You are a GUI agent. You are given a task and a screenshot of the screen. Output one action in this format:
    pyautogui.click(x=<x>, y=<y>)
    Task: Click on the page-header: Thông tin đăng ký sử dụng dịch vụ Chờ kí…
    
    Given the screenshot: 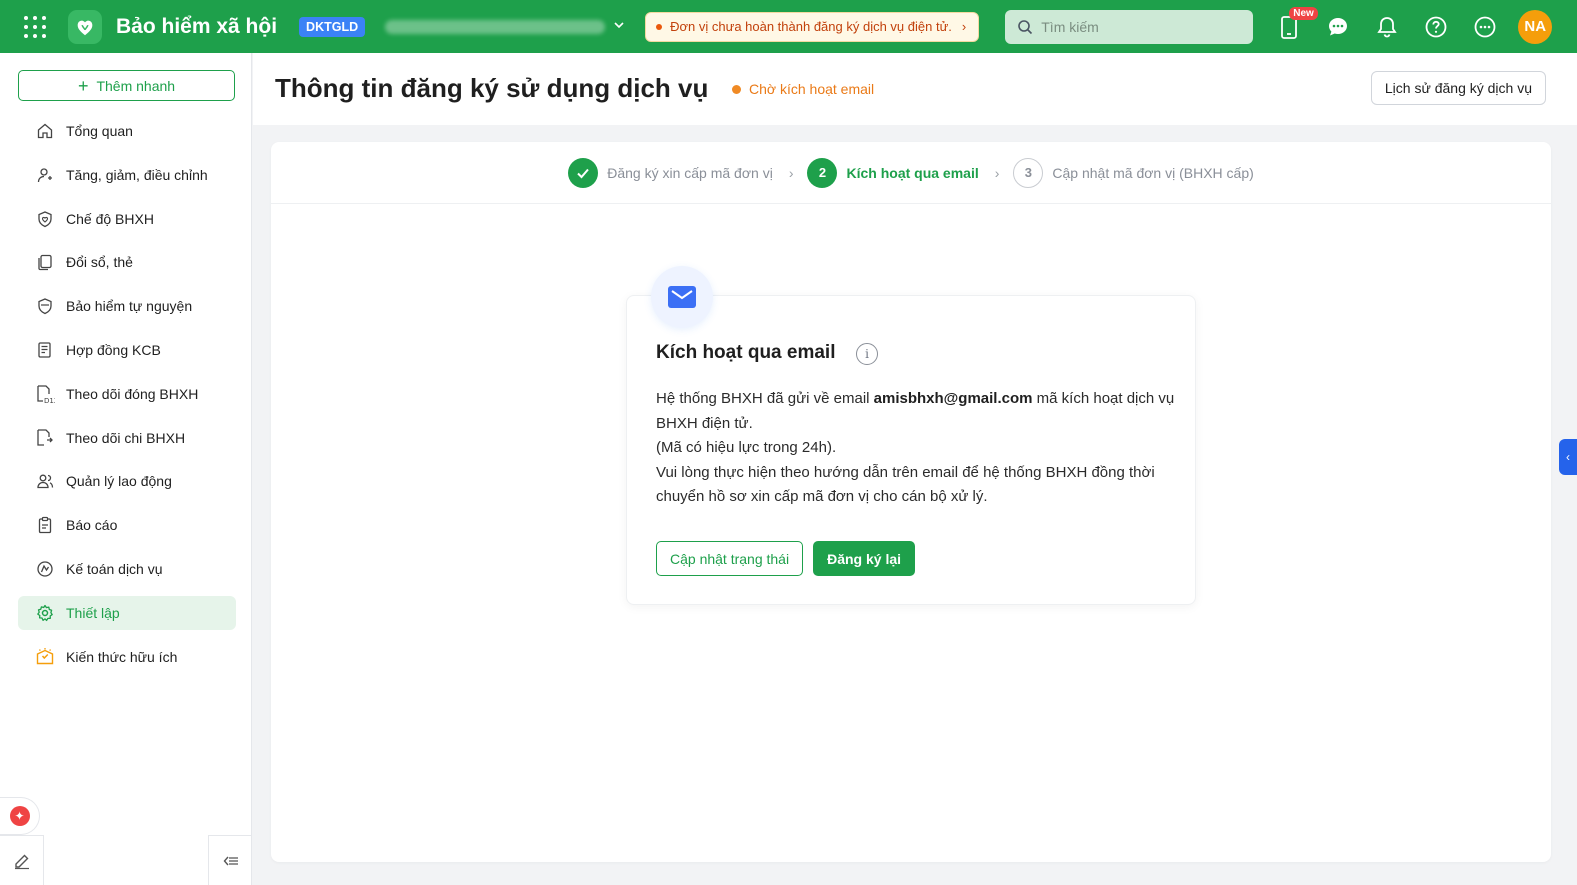 What is the action you would take?
    pyautogui.click(x=915, y=89)
    